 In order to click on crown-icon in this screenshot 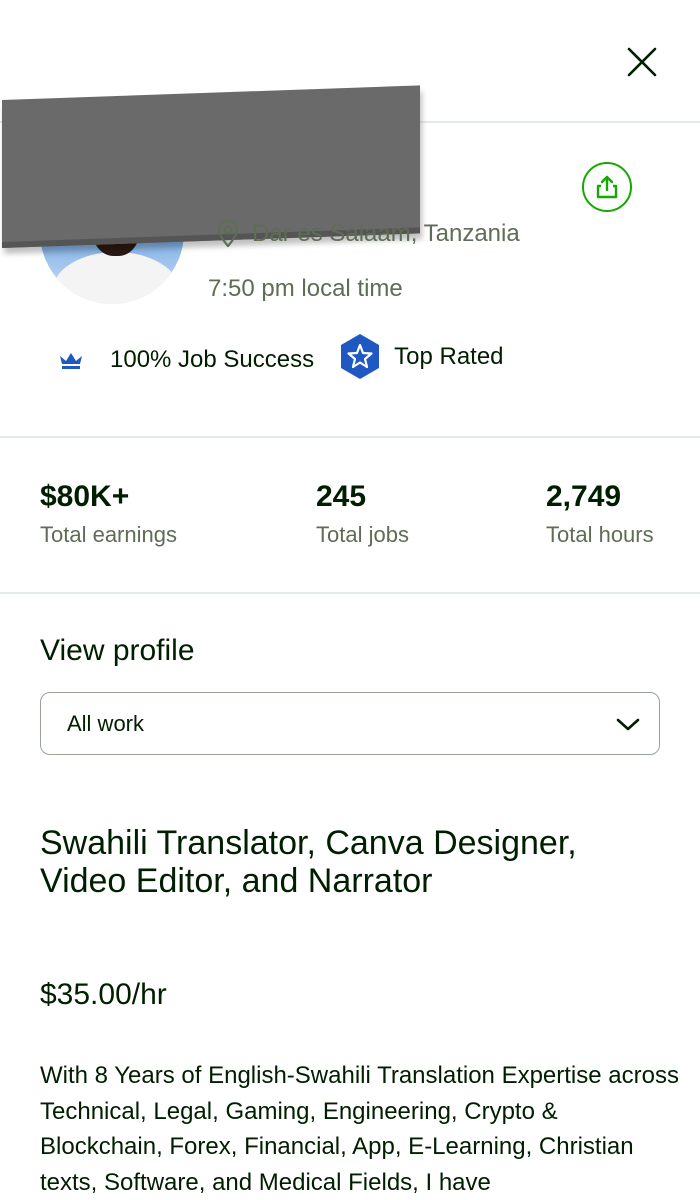, I will do `click(71, 361)`.